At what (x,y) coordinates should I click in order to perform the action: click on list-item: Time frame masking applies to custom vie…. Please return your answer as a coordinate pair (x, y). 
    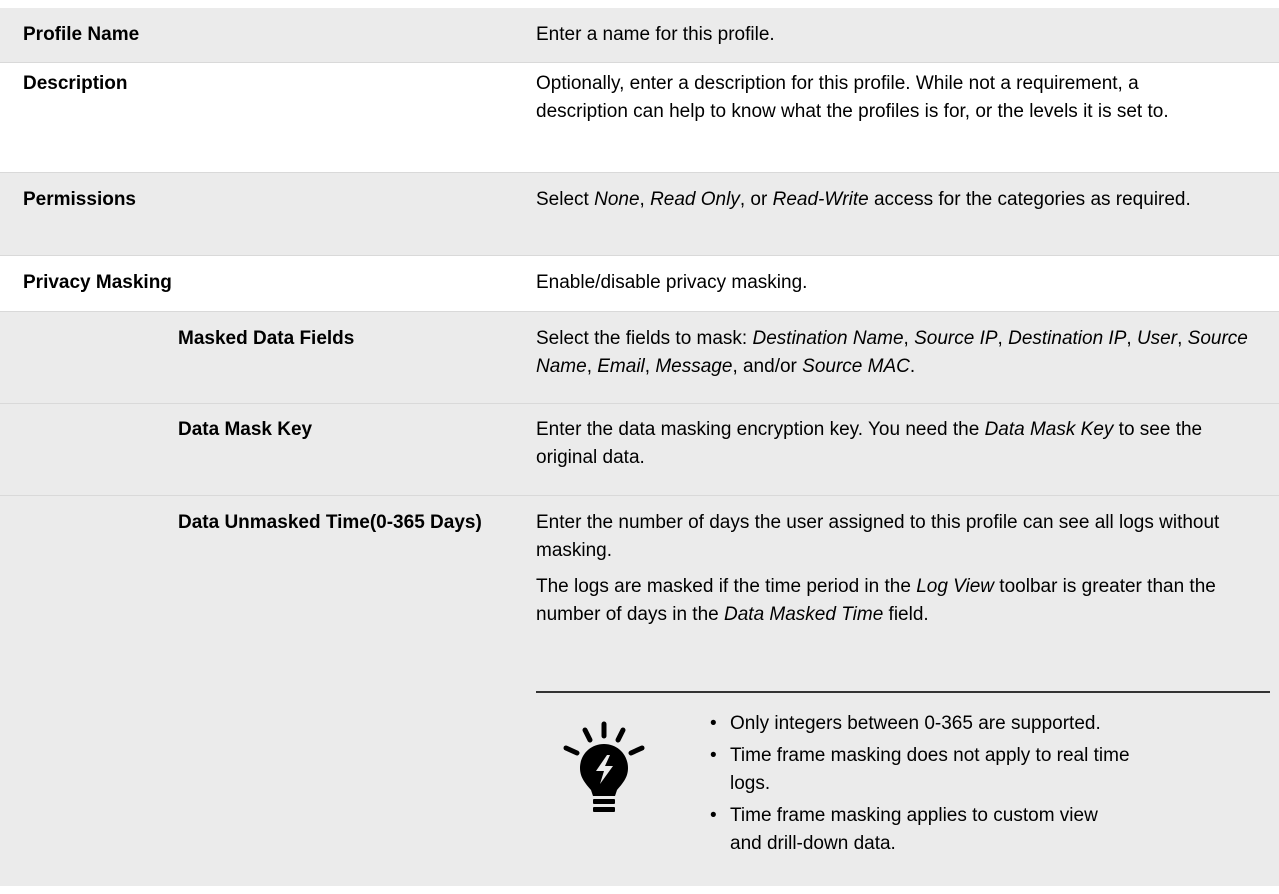
    Looking at the image, I should click on (920, 830).